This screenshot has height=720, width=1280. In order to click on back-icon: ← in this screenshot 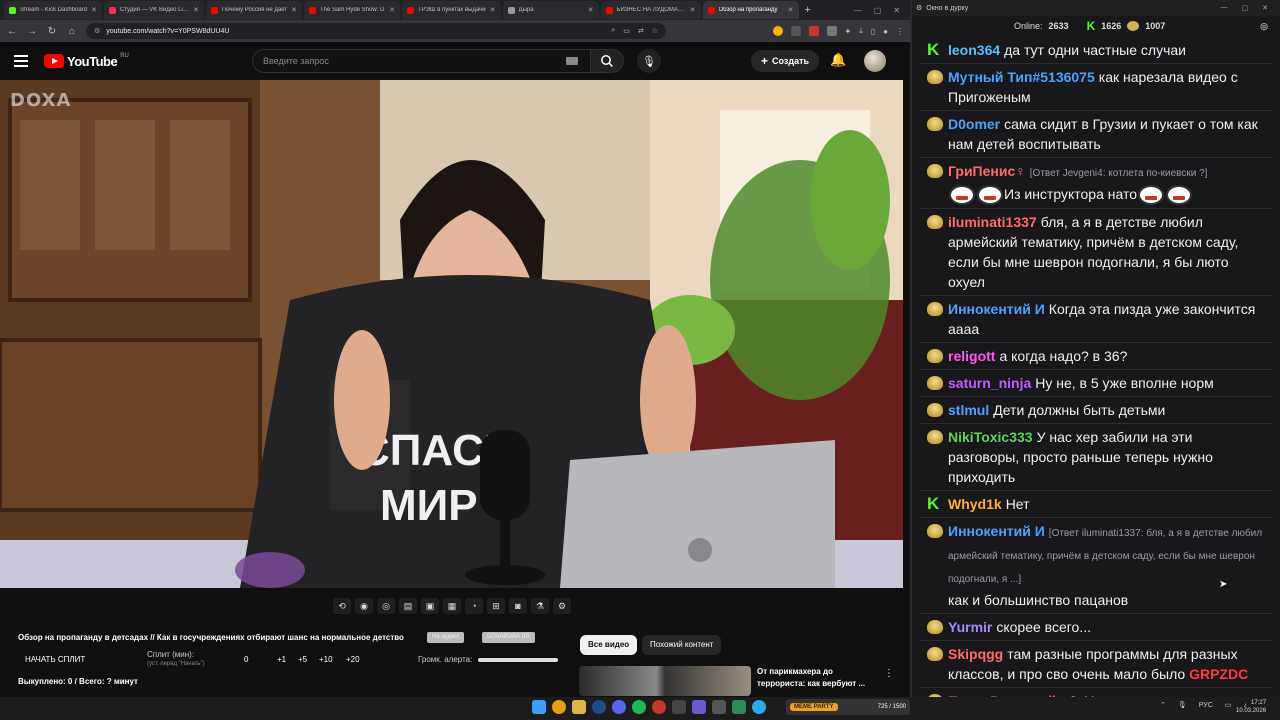, I will do `click(12, 31)`.